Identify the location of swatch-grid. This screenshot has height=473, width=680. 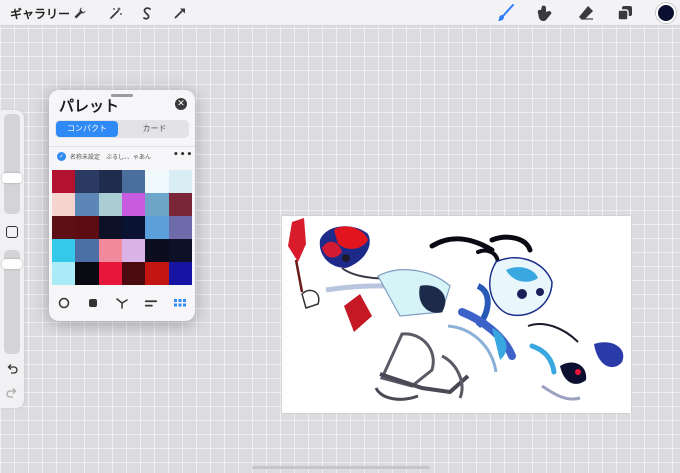
(122, 228).